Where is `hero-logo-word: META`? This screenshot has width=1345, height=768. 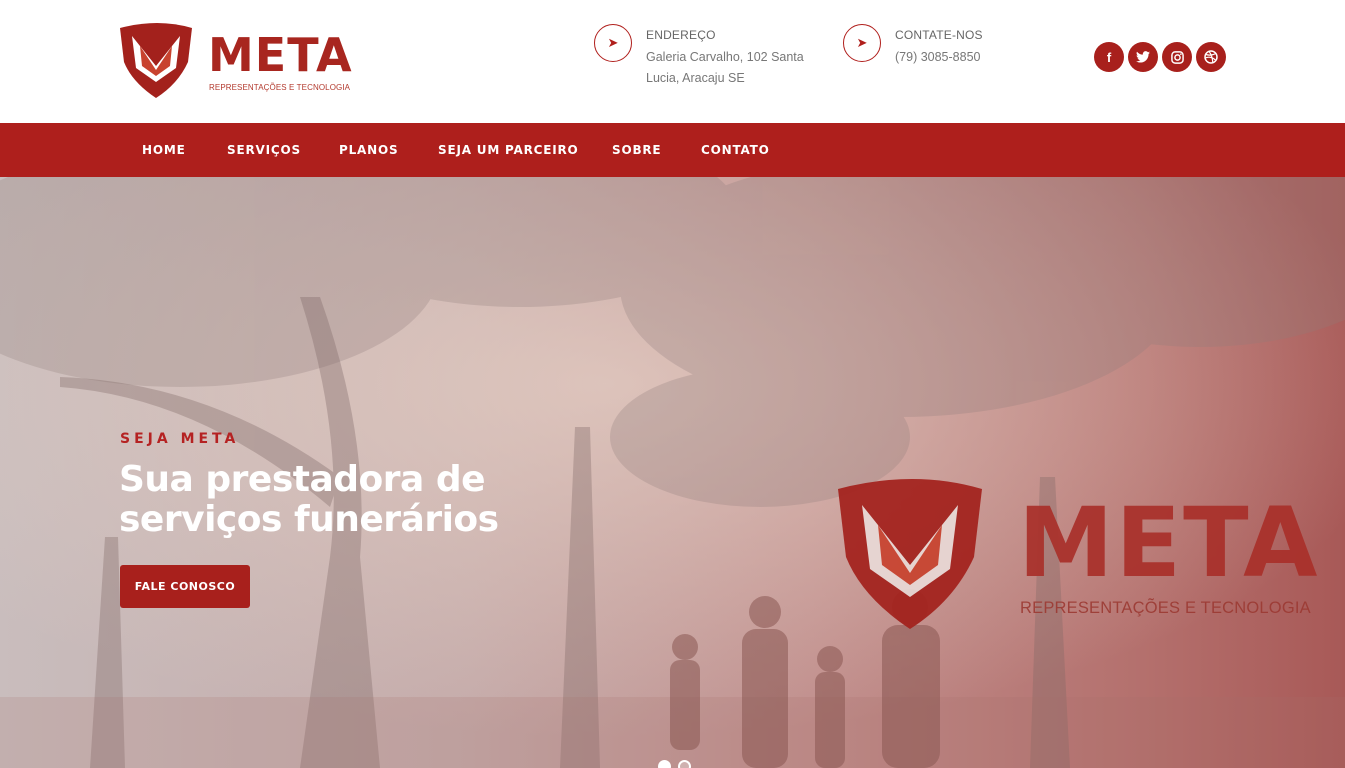 hero-logo-word: META is located at coordinates (1169, 543).